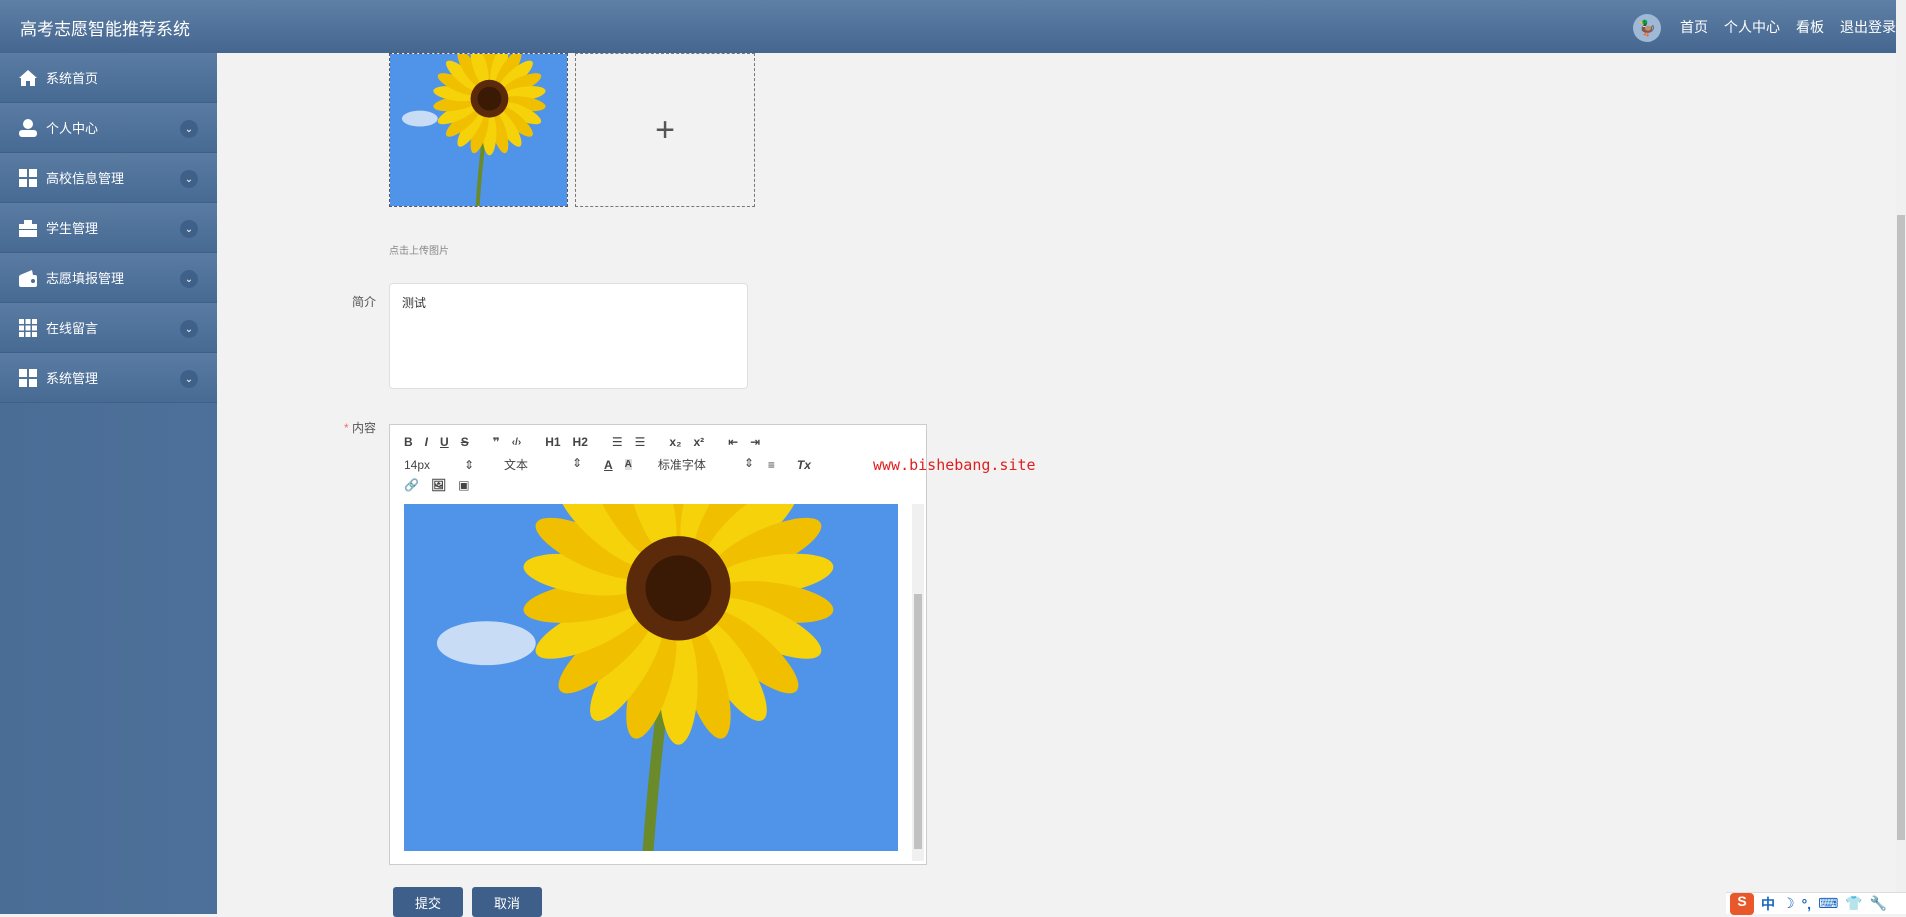 This screenshot has height=917, width=1906. I want to click on superscript-button: x², so click(698, 442).